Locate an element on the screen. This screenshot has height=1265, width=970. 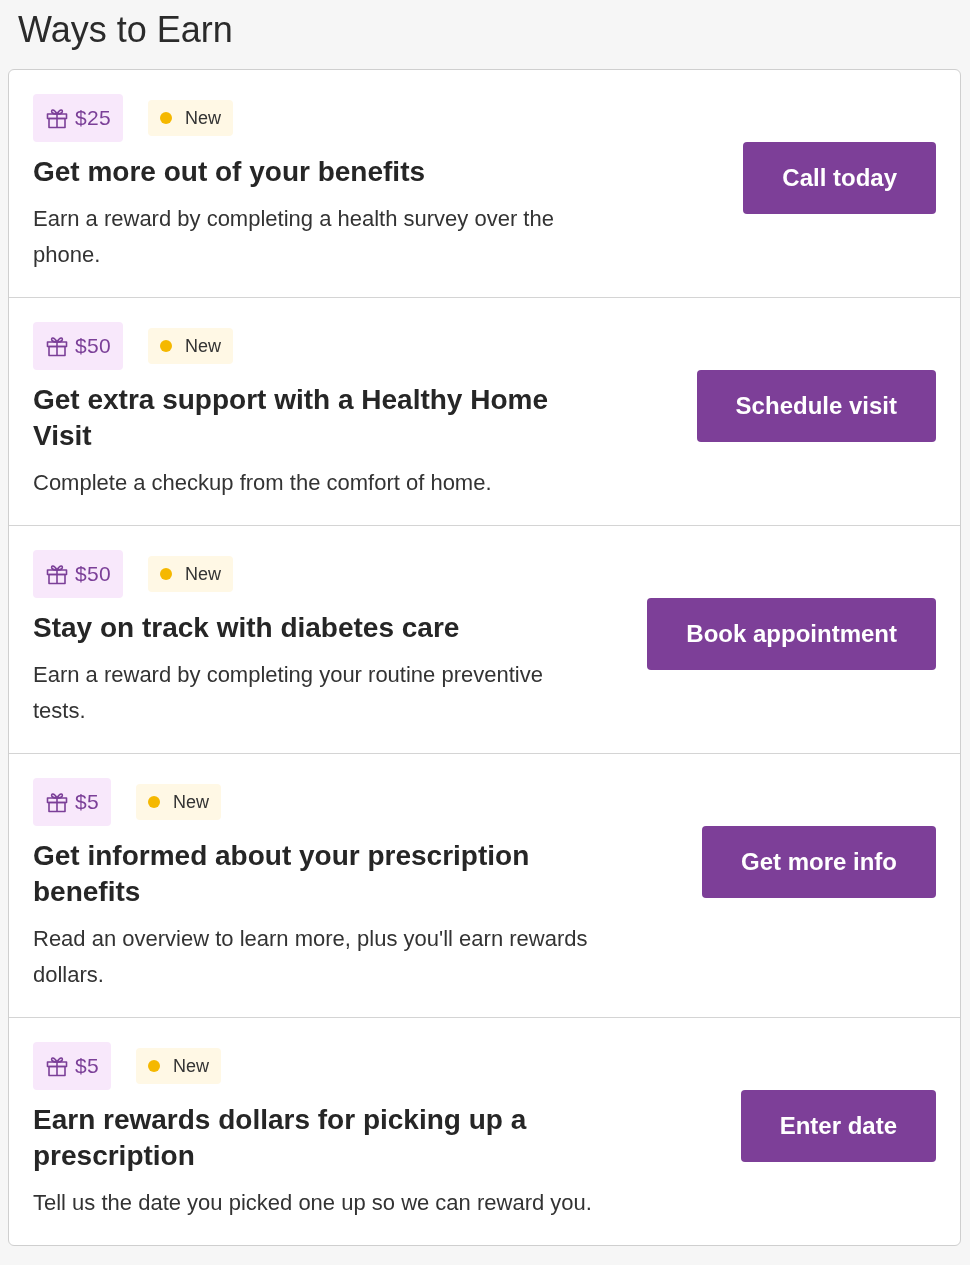
action-button: Get more info is located at coordinates (819, 862).